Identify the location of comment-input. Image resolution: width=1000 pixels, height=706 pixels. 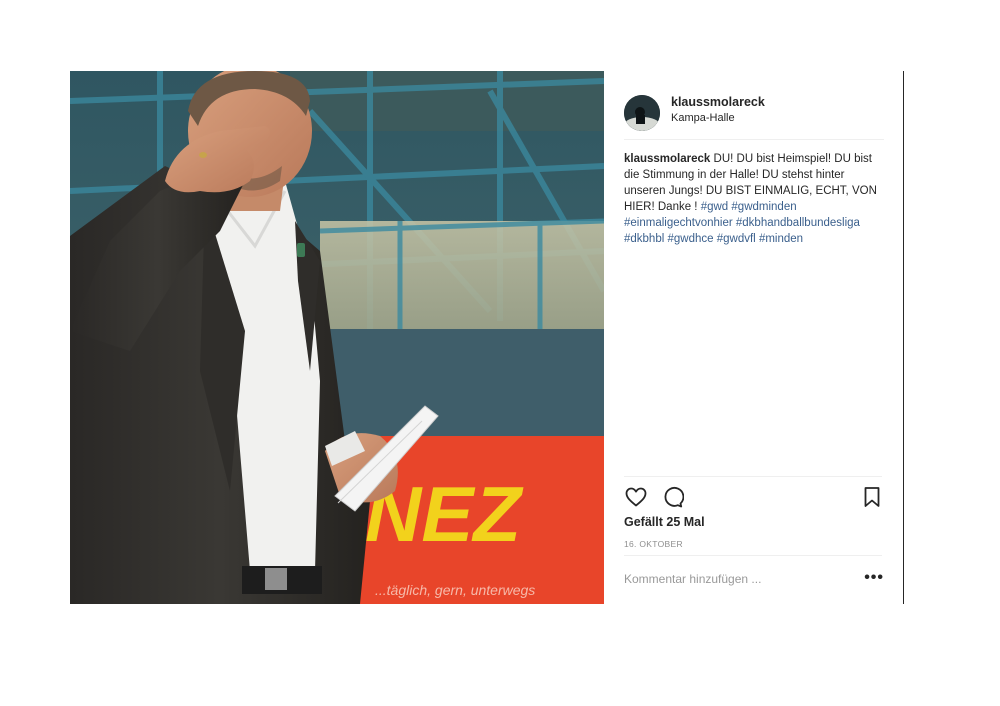
(734, 579).